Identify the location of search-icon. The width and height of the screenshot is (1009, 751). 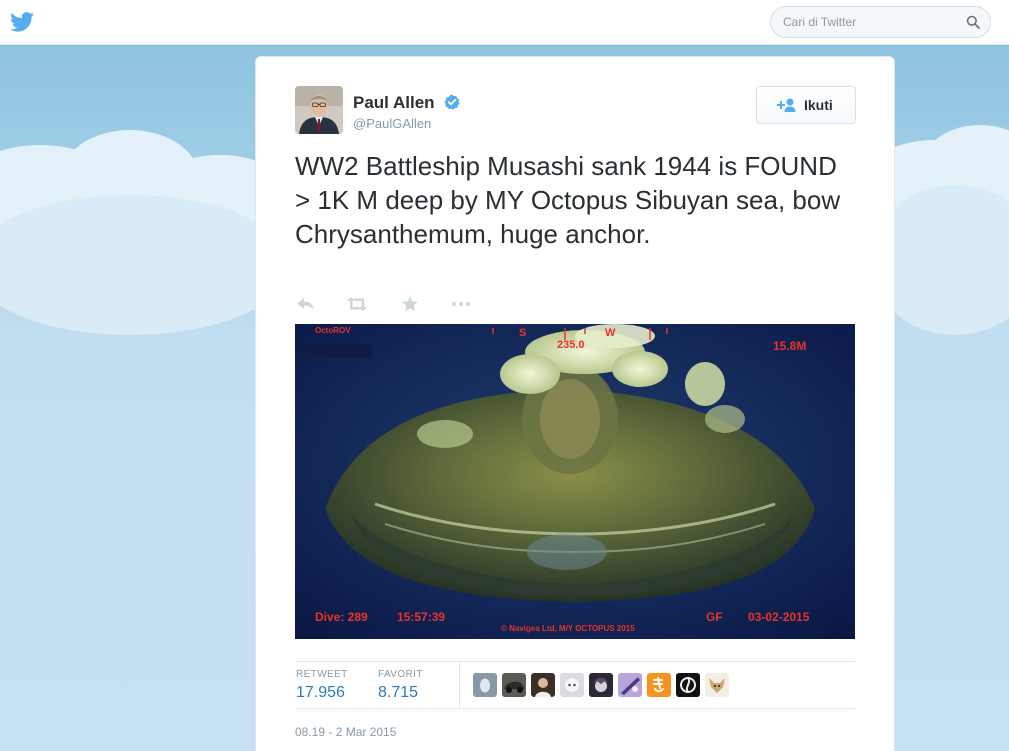
(973, 22).